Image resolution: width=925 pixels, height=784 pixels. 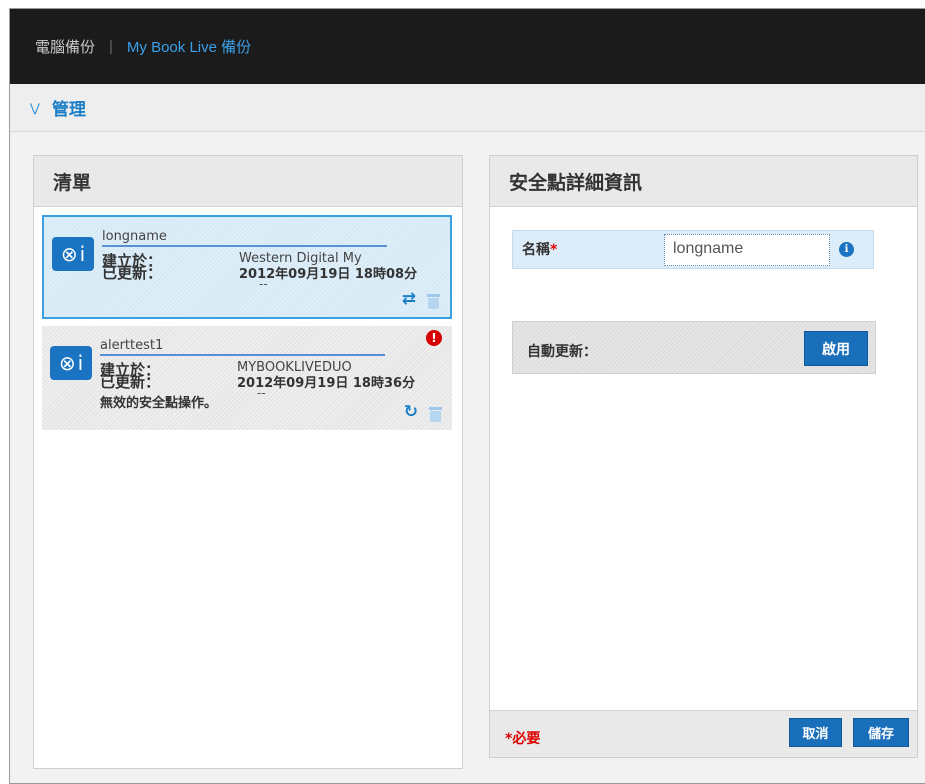 I want to click on save-button: 儲存, so click(x=881, y=732).